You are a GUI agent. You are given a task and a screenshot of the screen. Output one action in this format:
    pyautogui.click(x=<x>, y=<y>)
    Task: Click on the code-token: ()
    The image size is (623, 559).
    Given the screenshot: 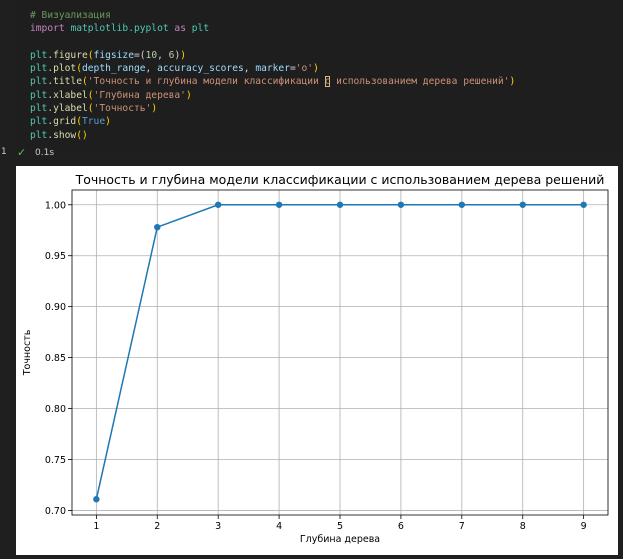 What is the action you would take?
    pyautogui.click(x=82, y=135)
    